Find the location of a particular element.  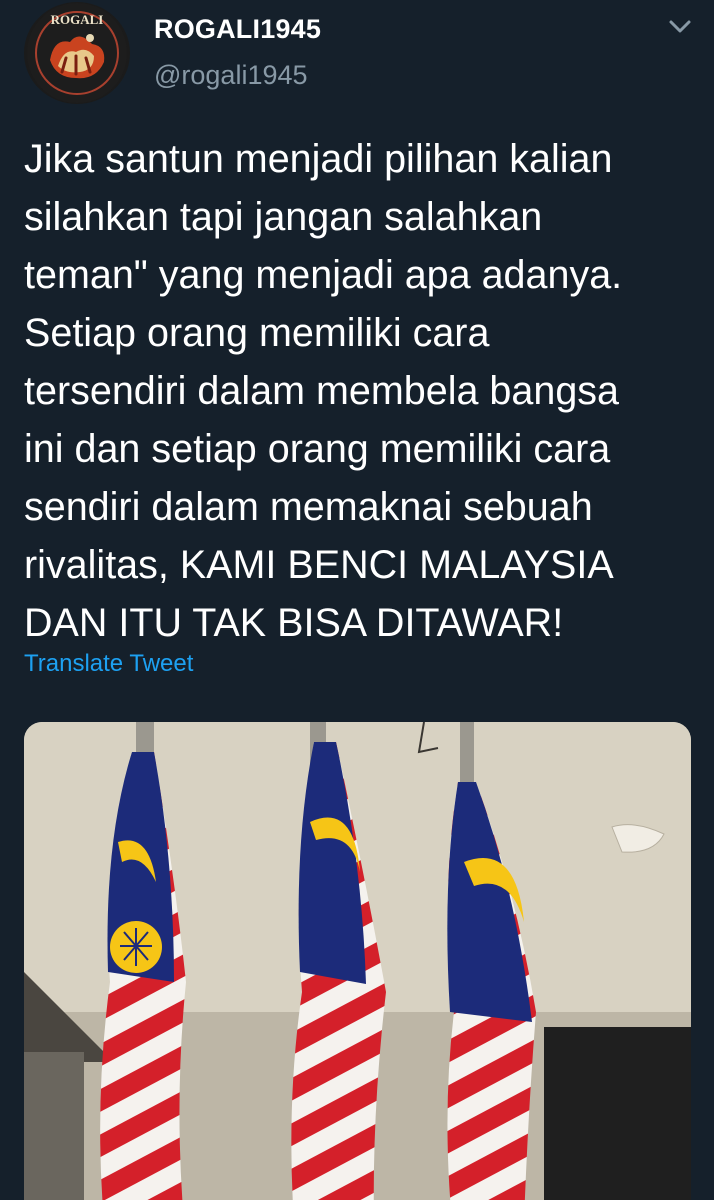

tweet-text-line: ini dan setiap orang memiliki cara is located at coordinates (317, 449).